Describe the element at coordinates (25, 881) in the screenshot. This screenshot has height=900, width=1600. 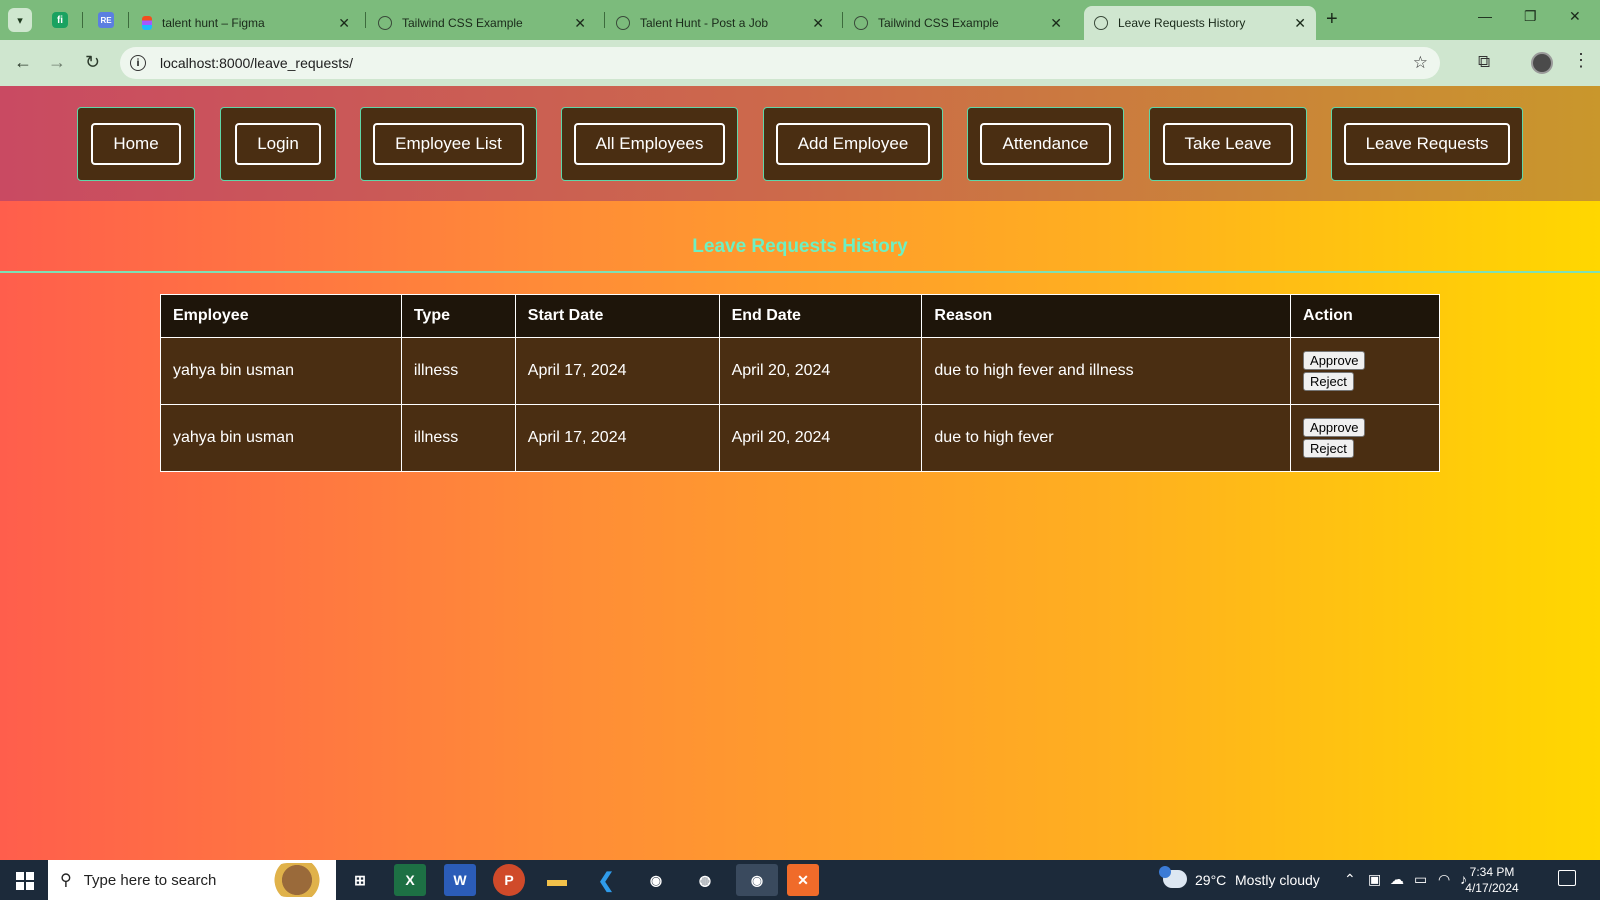
I see `windows-start-icon` at that location.